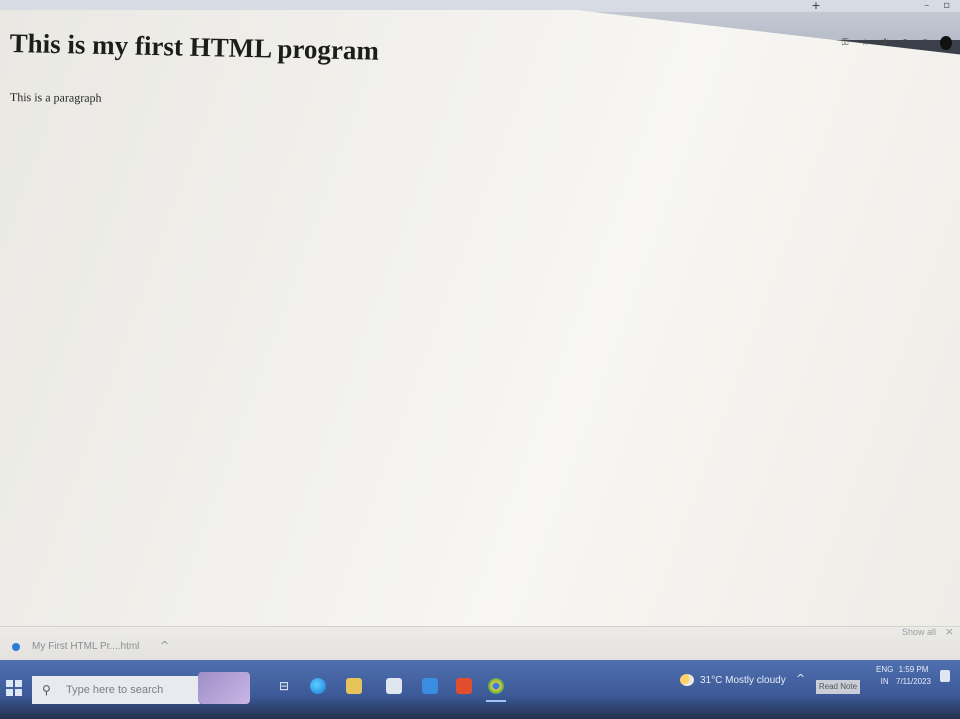  I want to click on browser-toolbar-icons: ⚿ ☆ ✱ ⊙ ▯, so click(896, 43).